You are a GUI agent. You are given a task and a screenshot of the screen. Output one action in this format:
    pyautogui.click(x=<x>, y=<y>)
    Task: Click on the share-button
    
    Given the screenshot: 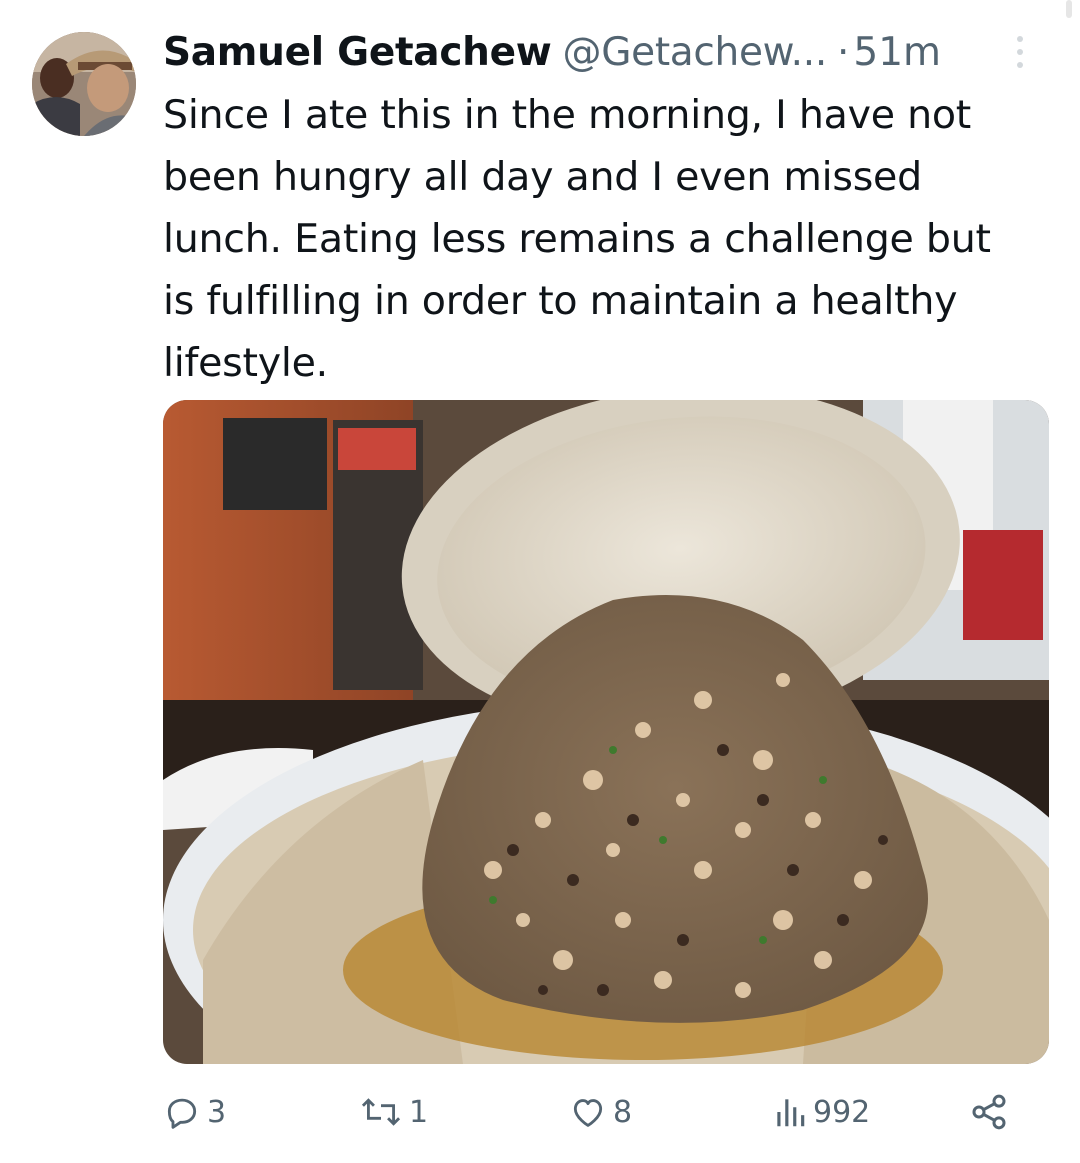 What is the action you would take?
    pyautogui.click(x=989, y=1112)
    